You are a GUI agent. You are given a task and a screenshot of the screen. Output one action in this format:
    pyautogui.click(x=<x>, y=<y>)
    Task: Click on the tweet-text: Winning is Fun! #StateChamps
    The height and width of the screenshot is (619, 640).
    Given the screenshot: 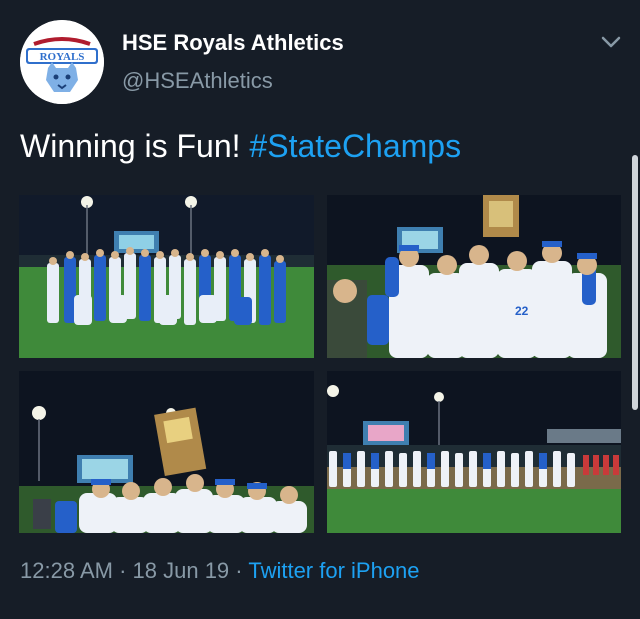 What is the action you would take?
    pyautogui.click(x=240, y=146)
    